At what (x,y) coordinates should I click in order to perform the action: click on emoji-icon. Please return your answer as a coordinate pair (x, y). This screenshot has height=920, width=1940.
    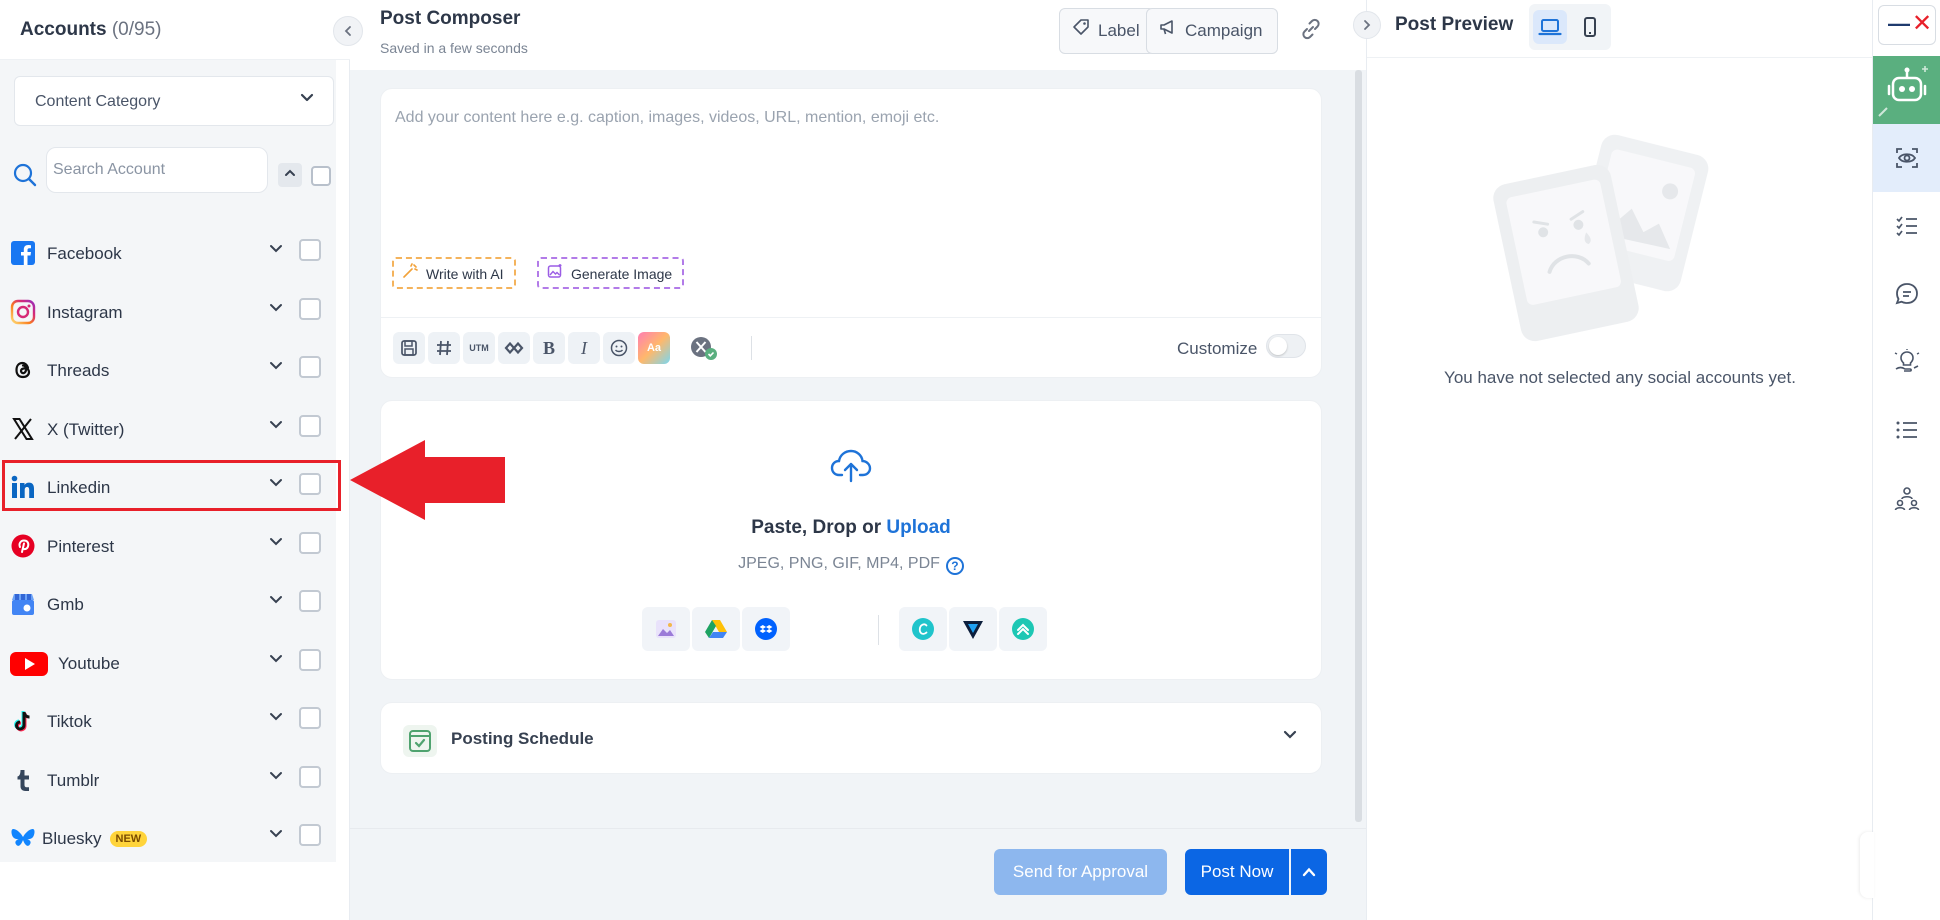
    Looking at the image, I should click on (619, 348).